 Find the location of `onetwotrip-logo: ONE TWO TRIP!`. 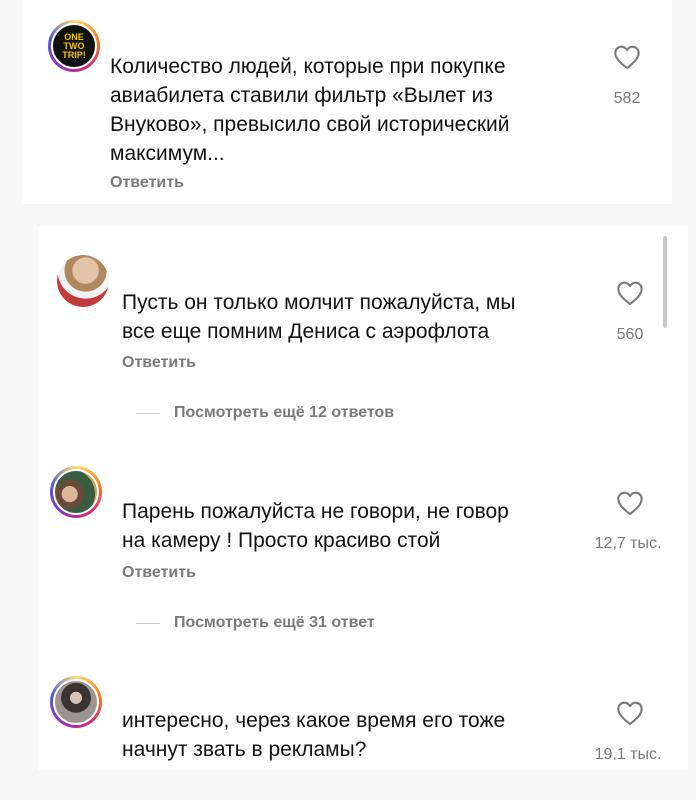

onetwotrip-logo: ONE TWO TRIP! is located at coordinates (74, 45).